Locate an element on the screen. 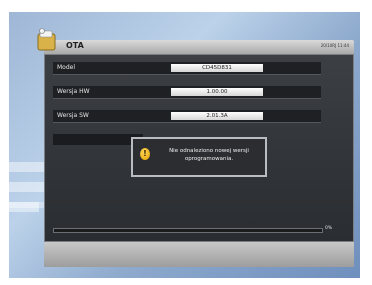 This screenshot has height=285, width=372. field-row-sw-version: Wersja SW 2.01.3A is located at coordinates (187, 116).